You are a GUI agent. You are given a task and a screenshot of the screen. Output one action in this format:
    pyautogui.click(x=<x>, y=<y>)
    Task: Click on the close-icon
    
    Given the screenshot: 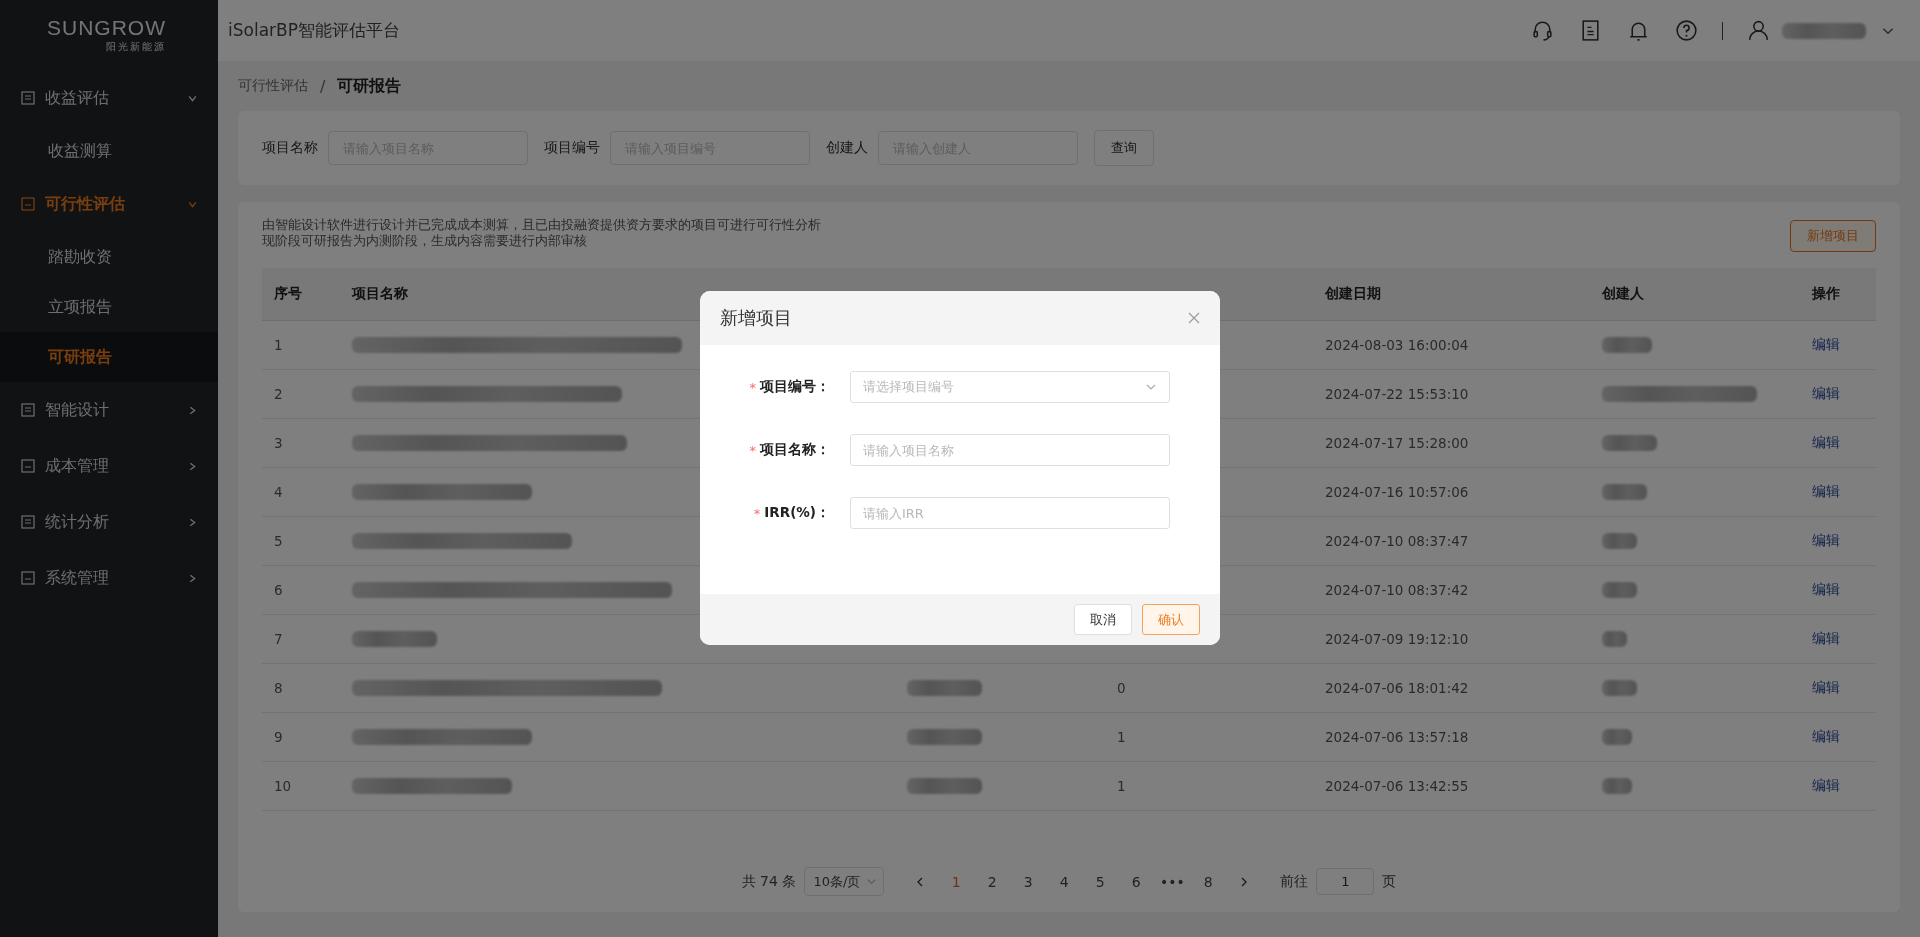 What is the action you would take?
    pyautogui.click(x=1194, y=318)
    